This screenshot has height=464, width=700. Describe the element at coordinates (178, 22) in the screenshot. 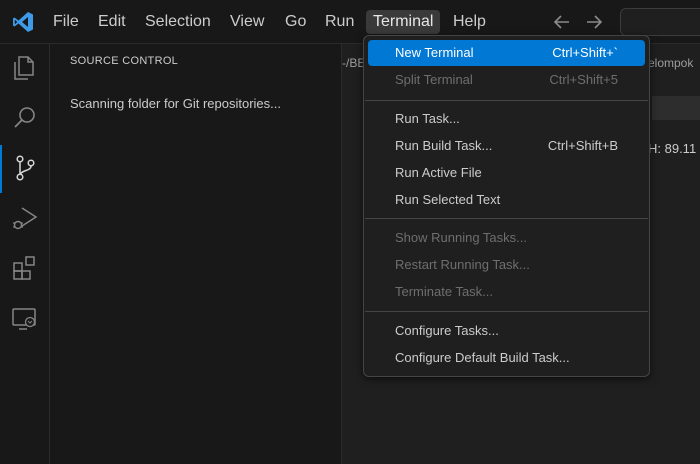

I see `menu-selection: Selection` at that location.